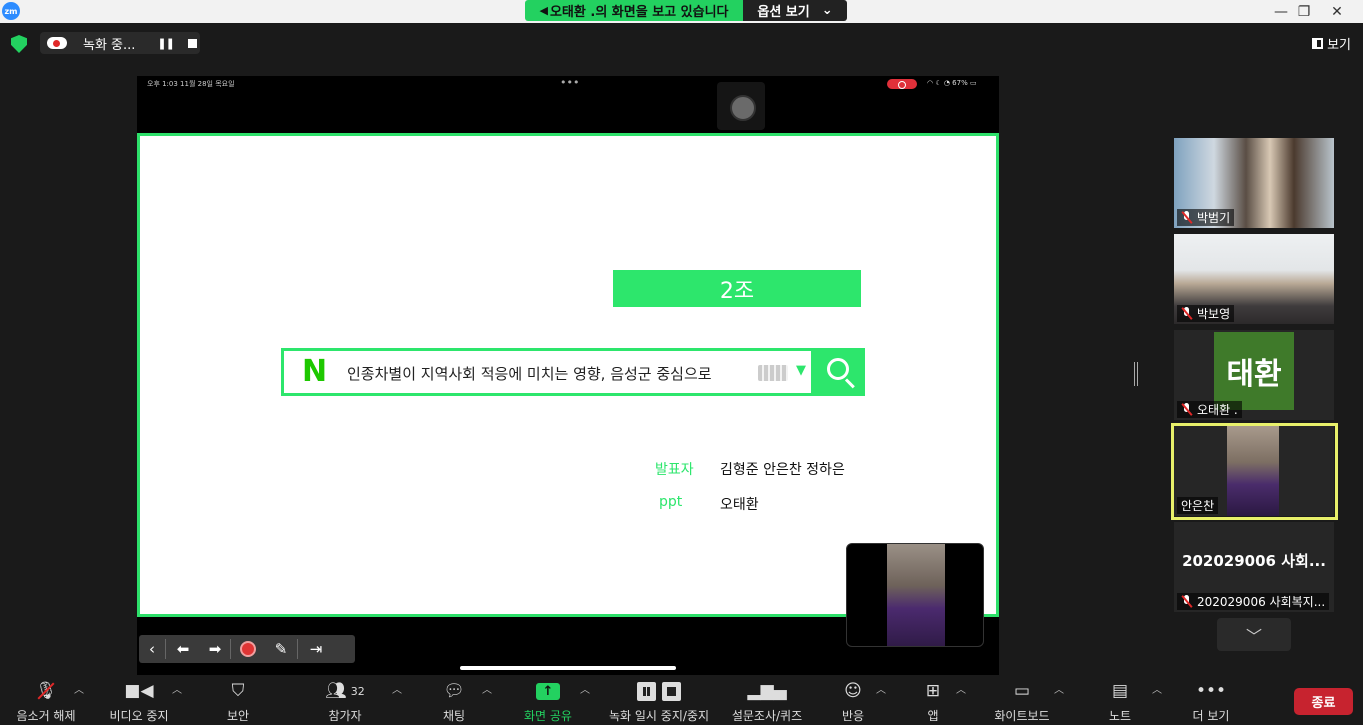  Describe the element at coordinates (152, 649) in the screenshot. I see `chevron-left-icon: ‹` at that location.